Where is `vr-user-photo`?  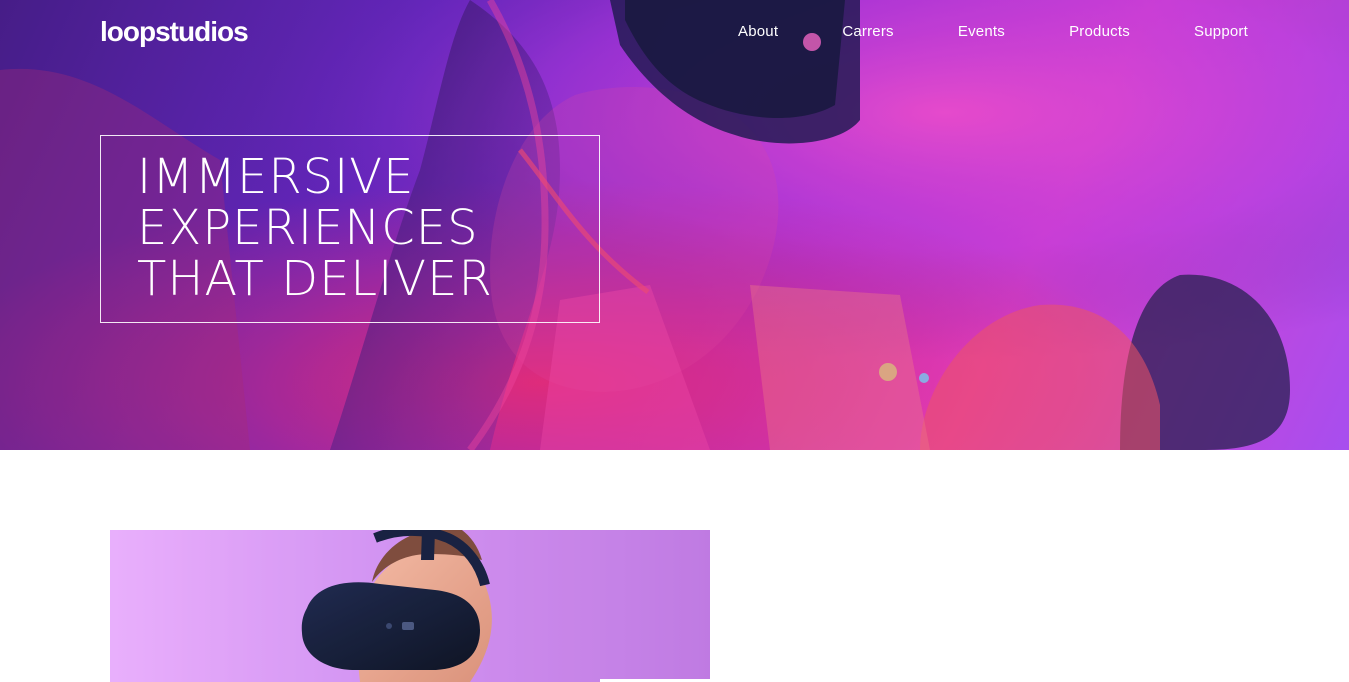
vr-user-photo is located at coordinates (410, 606).